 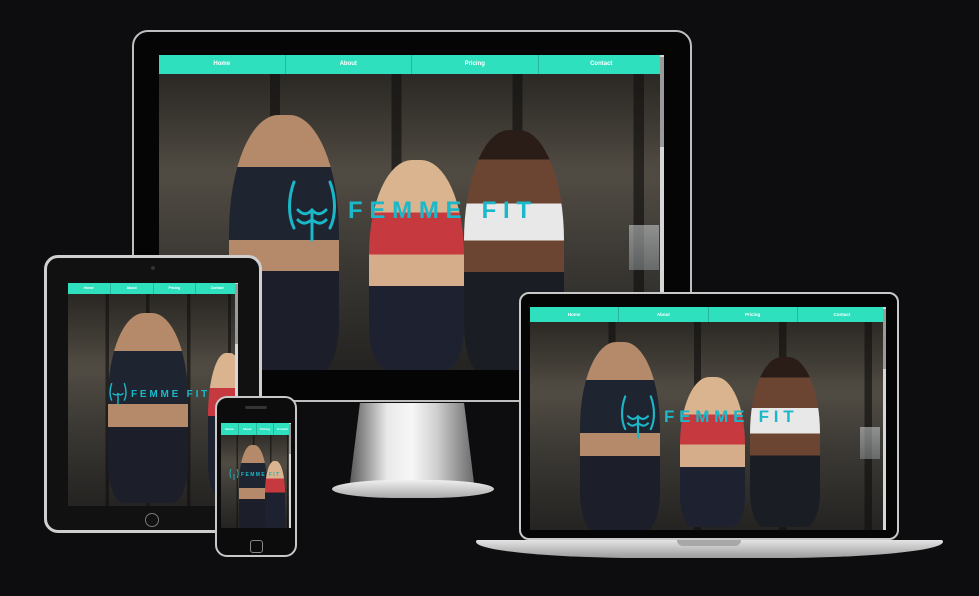 What do you see at coordinates (785, 442) in the screenshot?
I see `hero-person-right` at bounding box center [785, 442].